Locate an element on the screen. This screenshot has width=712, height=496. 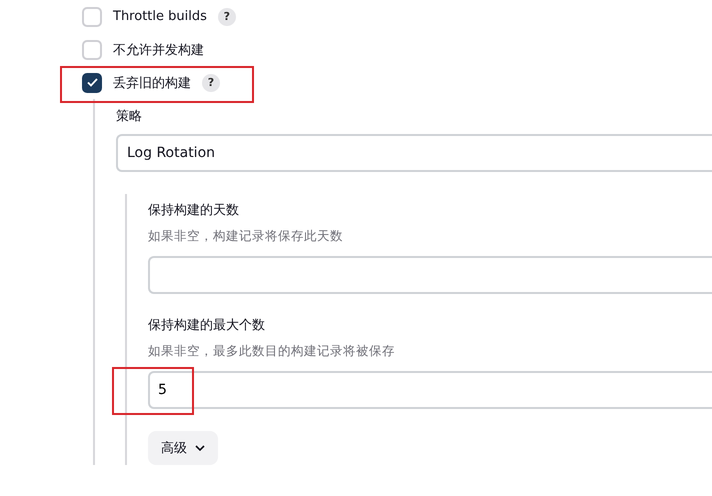
strategy-select: Log Rotation is located at coordinates (414, 153).